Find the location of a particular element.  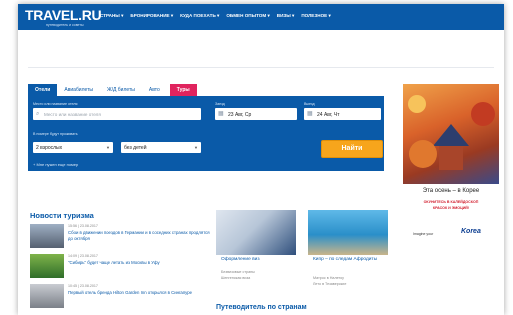

tab-trains: Ж/Д билеты is located at coordinates (121, 90).